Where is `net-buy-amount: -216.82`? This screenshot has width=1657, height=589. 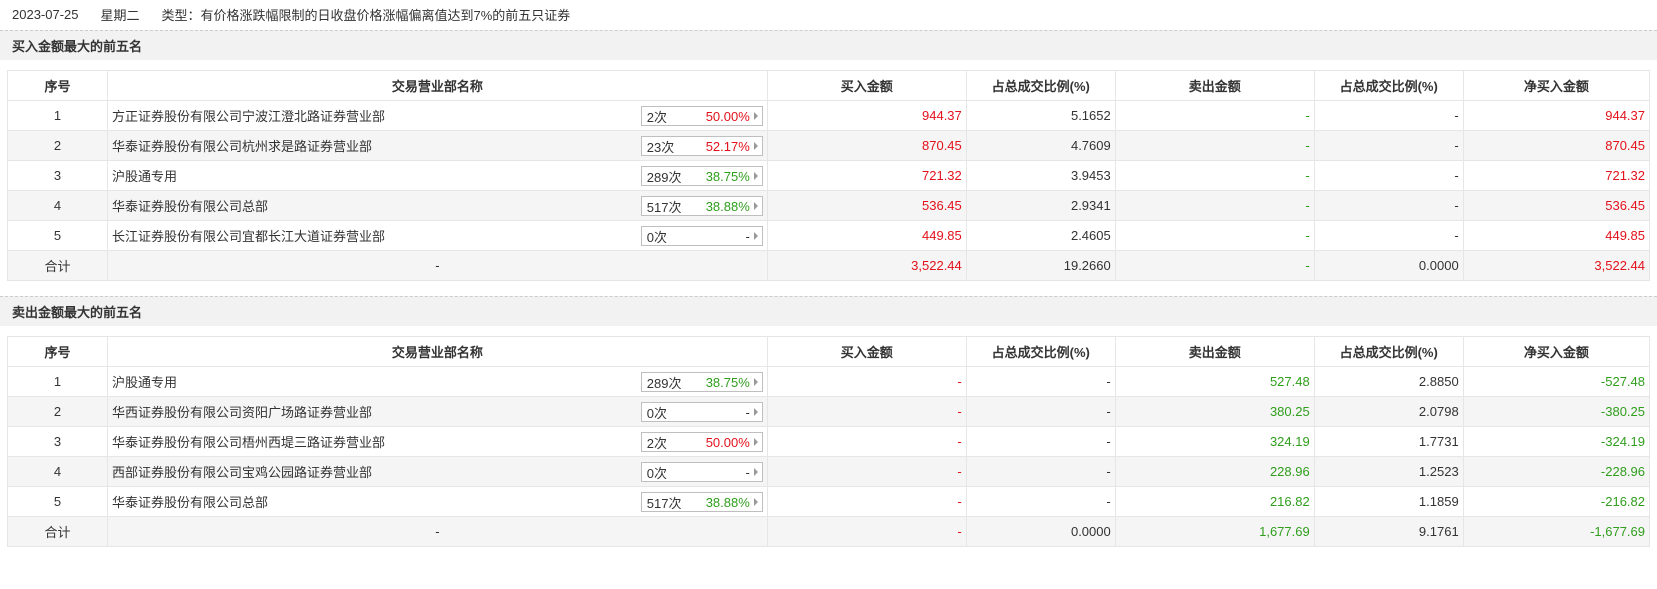 net-buy-amount: -216.82 is located at coordinates (1556, 501).